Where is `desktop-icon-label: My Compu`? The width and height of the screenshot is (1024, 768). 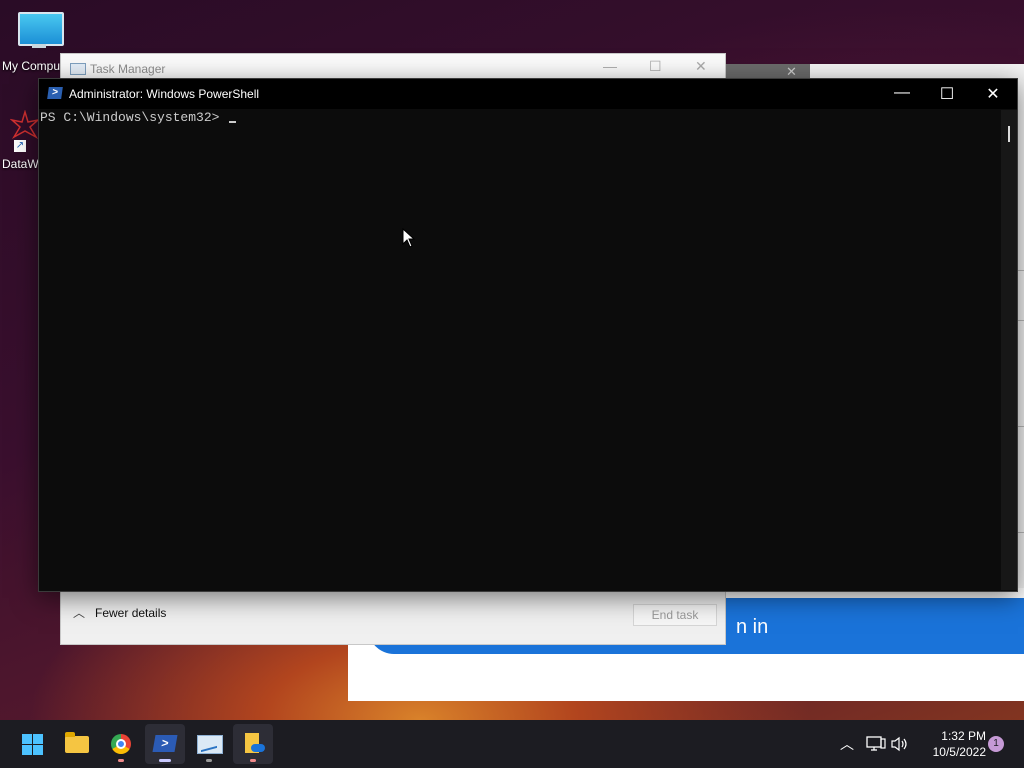
desktop-icon-label: My Compu is located at coordinates (31, 66).